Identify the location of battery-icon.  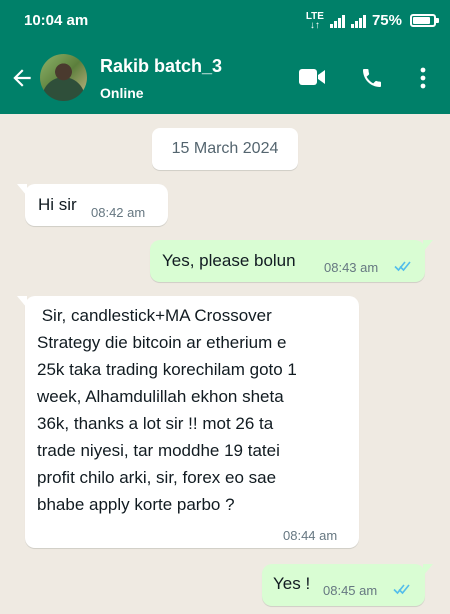
(424, 20).